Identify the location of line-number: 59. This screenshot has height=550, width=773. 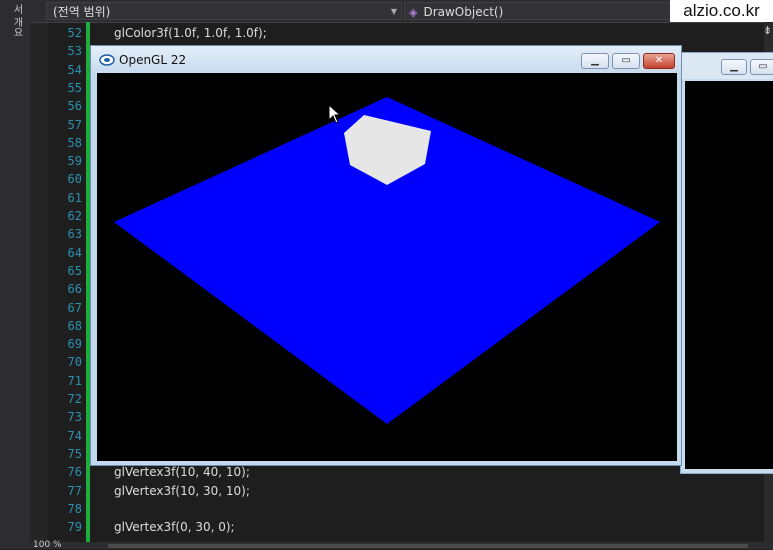
(74, 161).